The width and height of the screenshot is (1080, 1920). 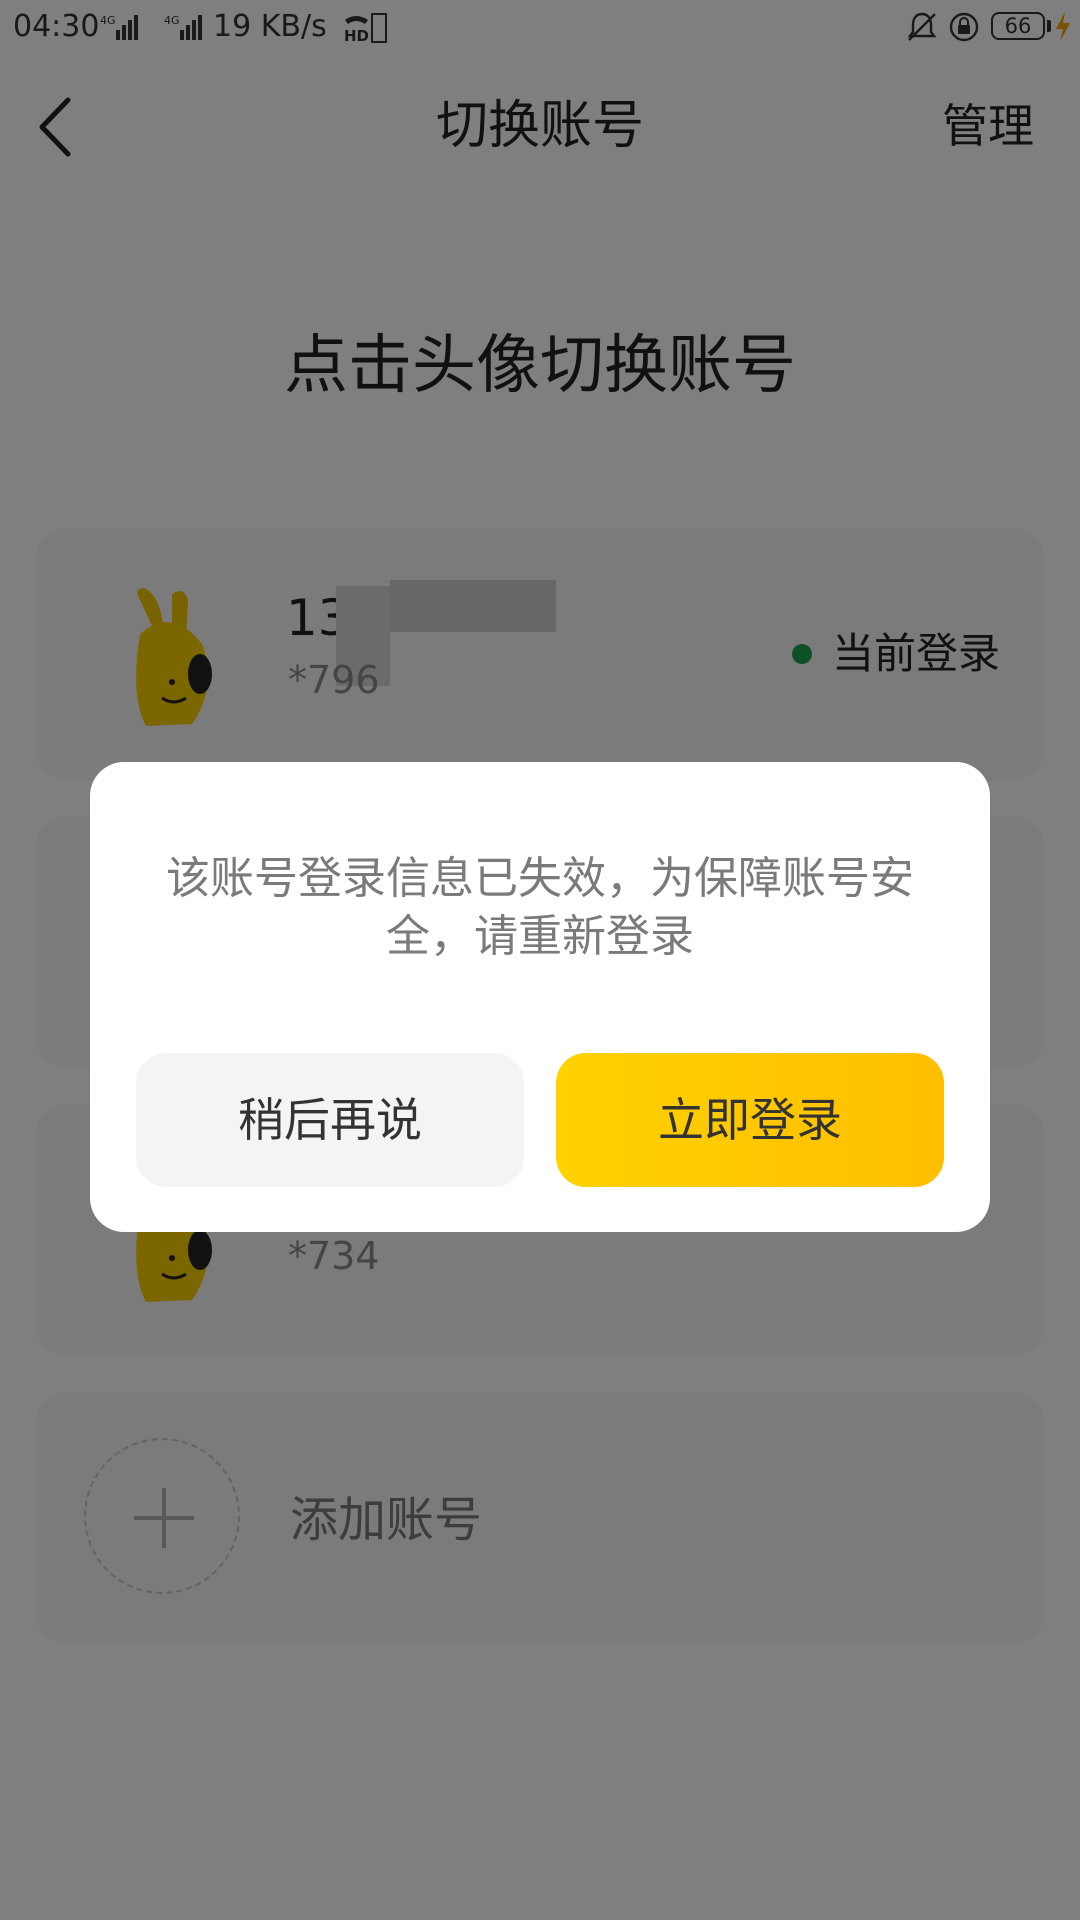 I want to click on later-button: 稍后再说, so click(x=330, y=1120).